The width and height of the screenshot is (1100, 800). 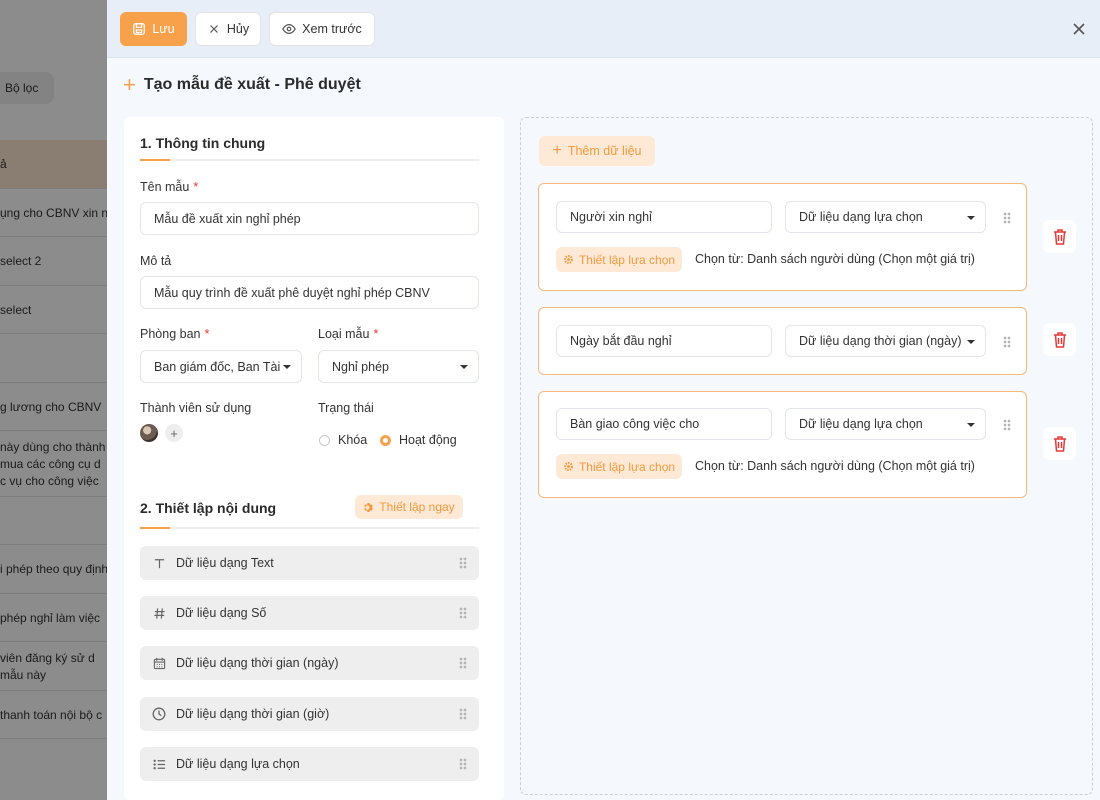 What do you see at coordinates (885, 341) in the screenshot?
I see `field-type-select: Dữ liệu dạng thời gian (ngày)` at bounding box center [885, 341].